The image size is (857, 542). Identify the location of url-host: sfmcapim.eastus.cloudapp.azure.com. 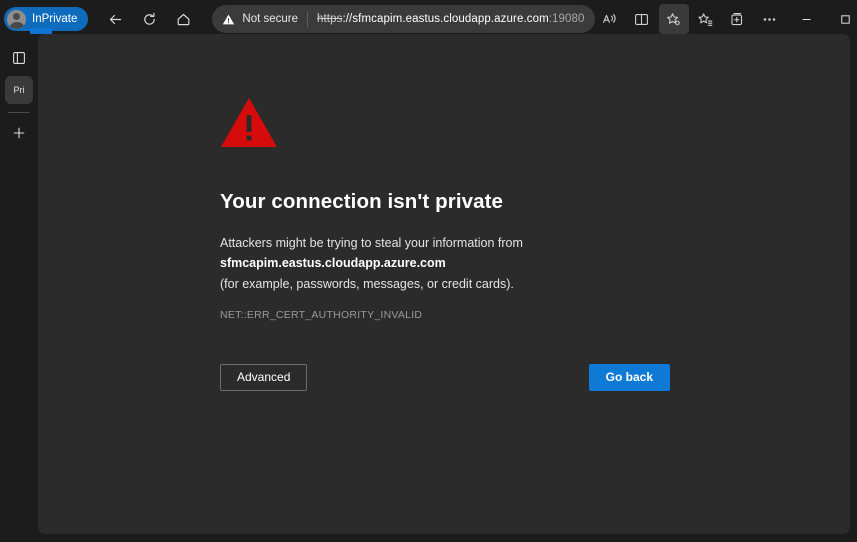
(450, 19).